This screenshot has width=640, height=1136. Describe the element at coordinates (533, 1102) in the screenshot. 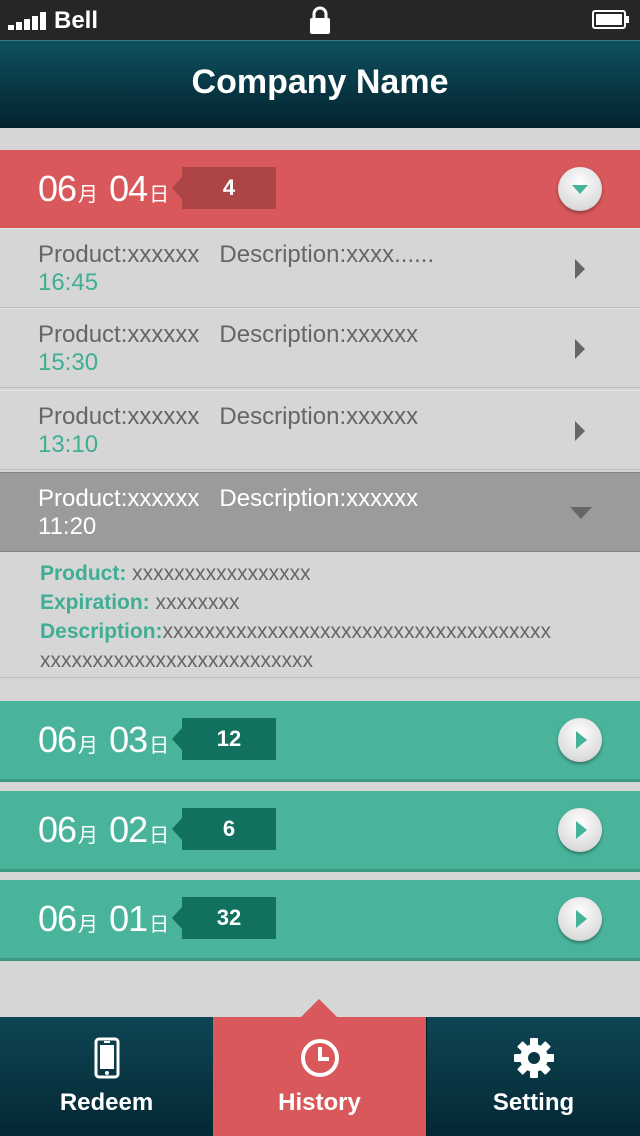

I see `tab-label: Setting` at that location.